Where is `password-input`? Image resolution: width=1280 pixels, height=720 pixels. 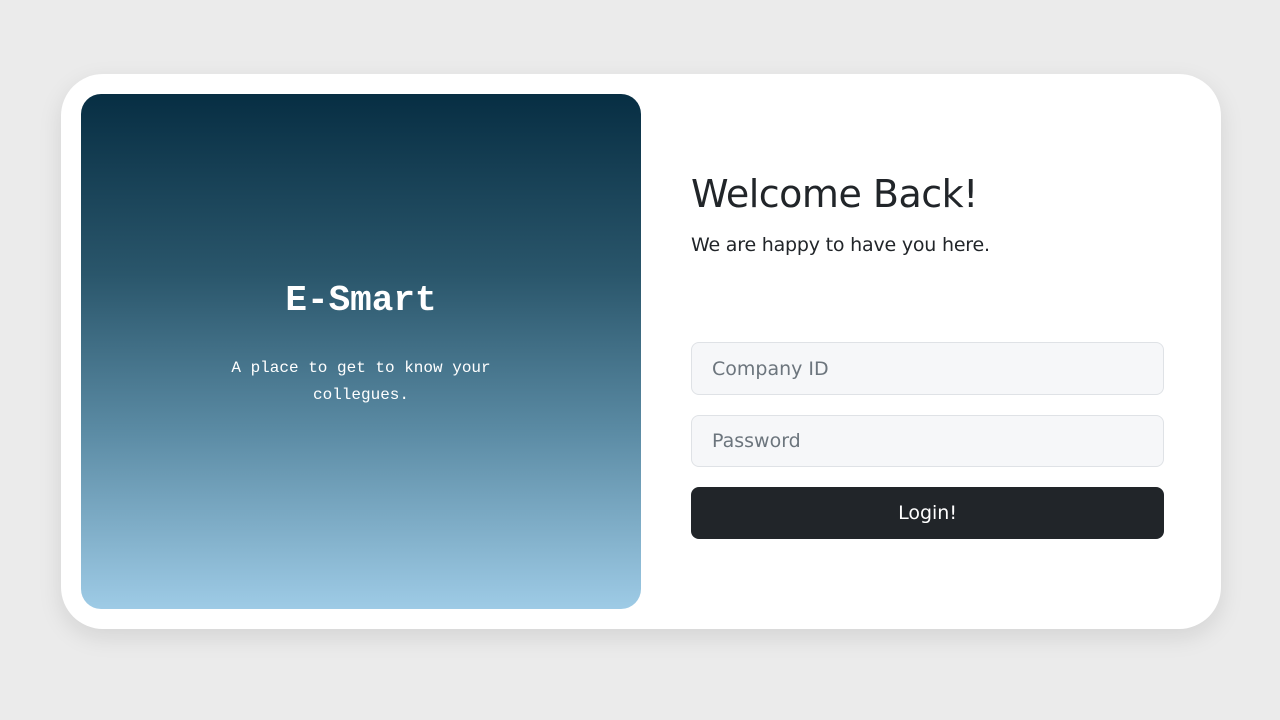
password-input is located at coordinates (927, 441).